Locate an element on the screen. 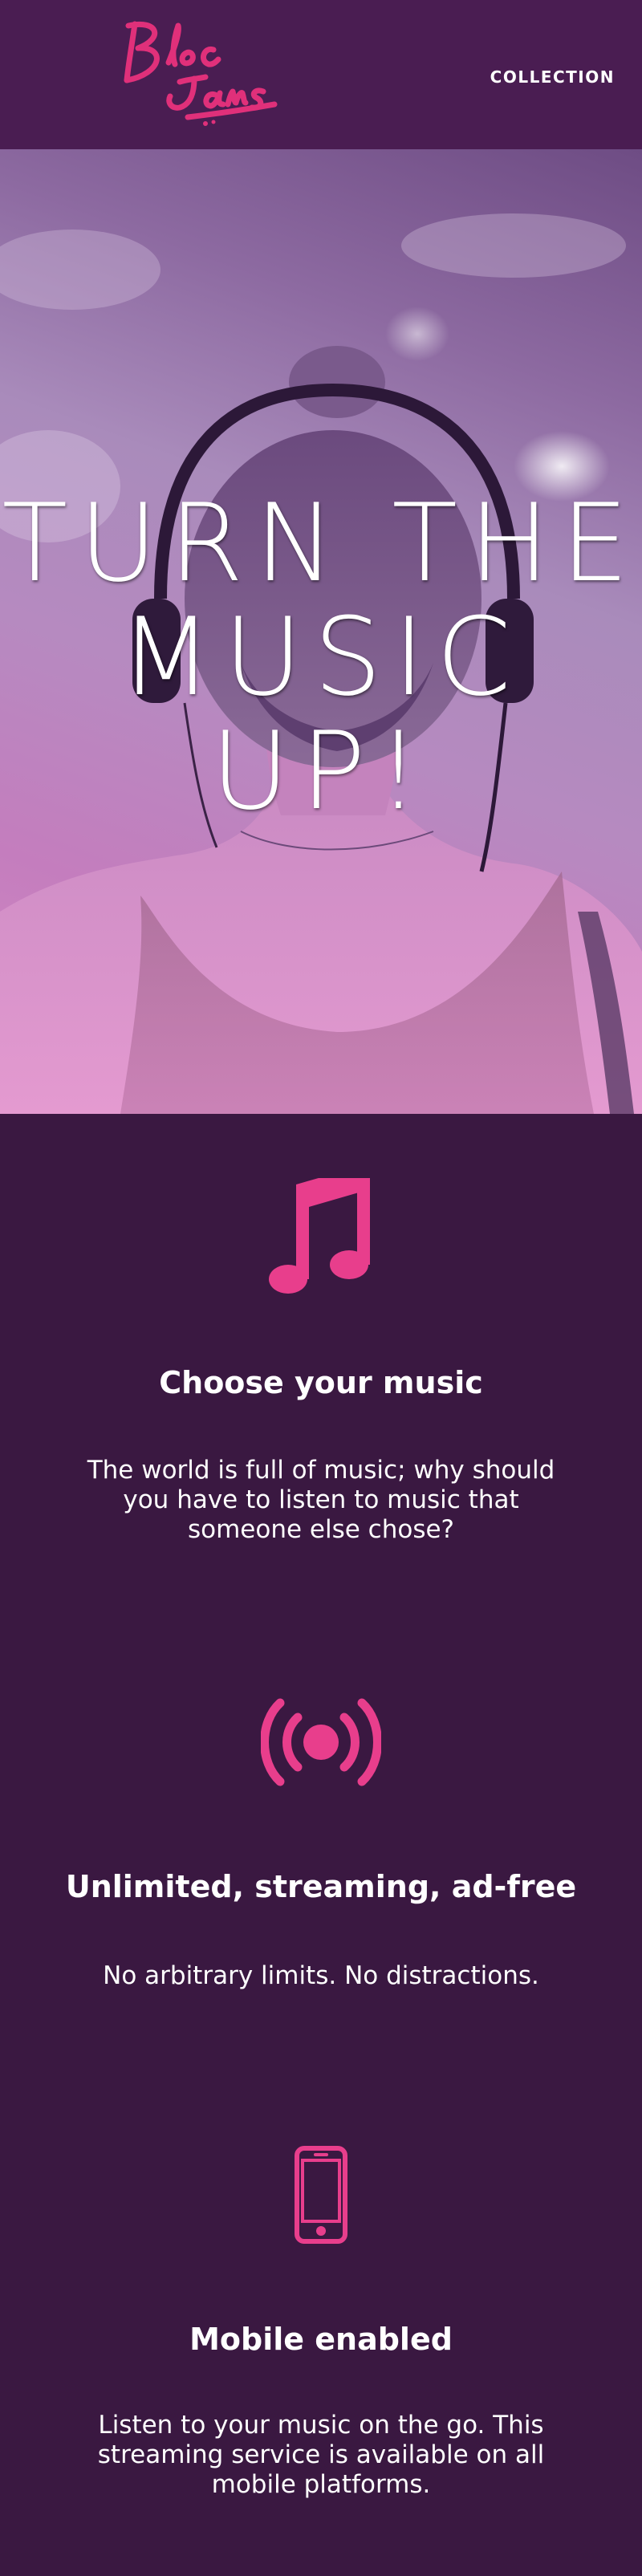 The width and height of the screenshot is (642, 2576). hero-title-line-1: TURN THE is located at coordinates (321, 543).